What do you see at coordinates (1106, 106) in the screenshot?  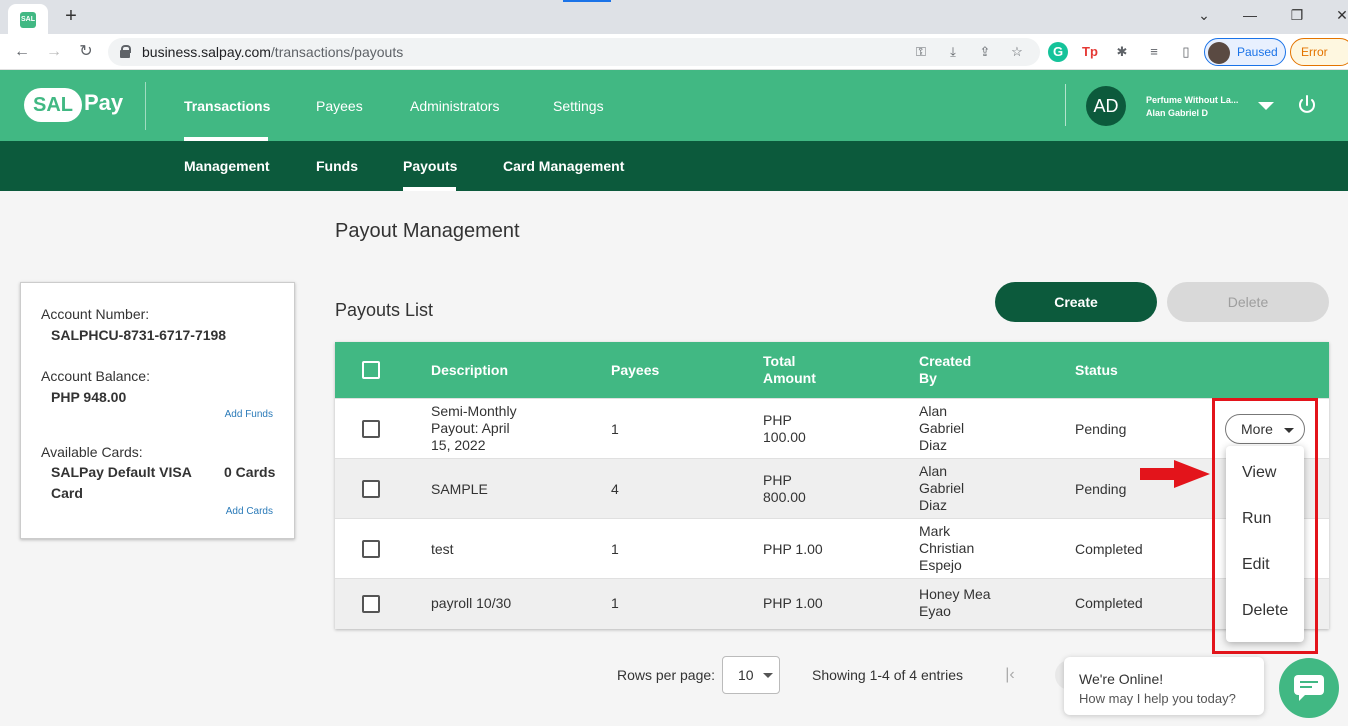 I see `avatar: AD` at bounding box center [1106, 106].